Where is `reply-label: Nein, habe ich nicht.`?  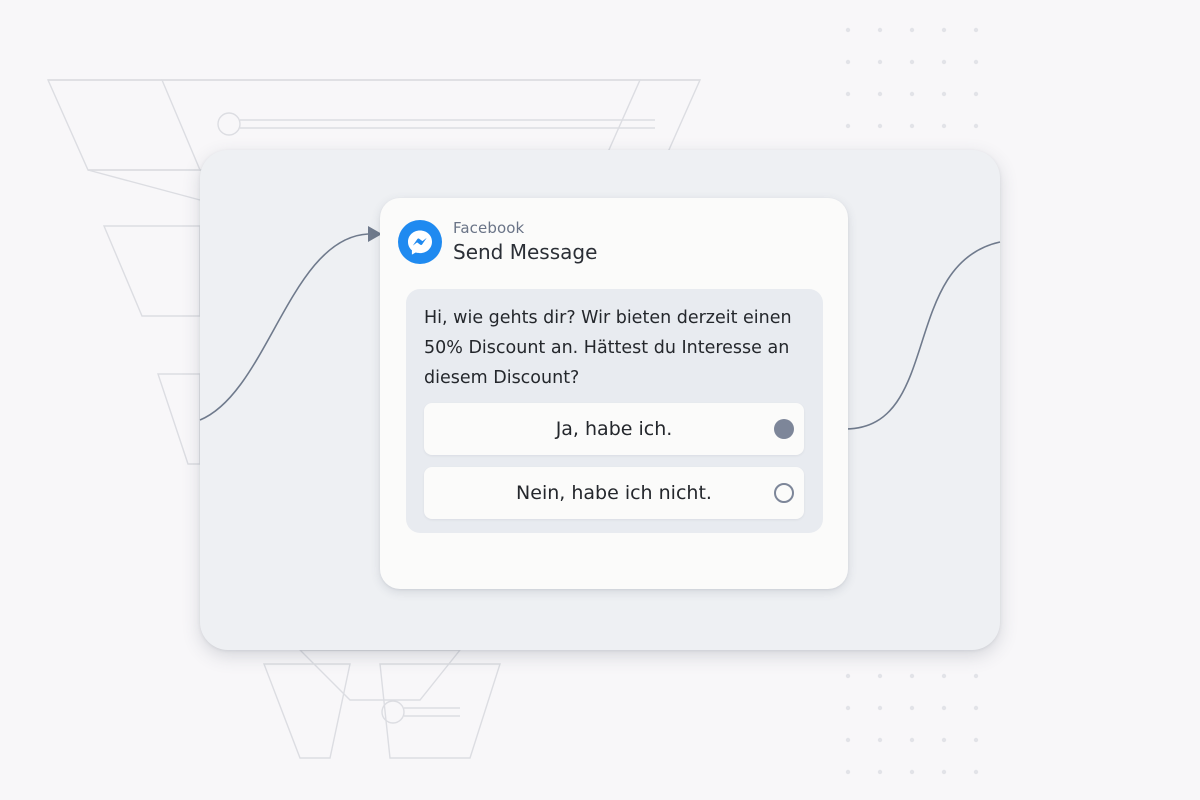 reply-label: Nein, habe ich nicht. is located at coordinates (614, 493).